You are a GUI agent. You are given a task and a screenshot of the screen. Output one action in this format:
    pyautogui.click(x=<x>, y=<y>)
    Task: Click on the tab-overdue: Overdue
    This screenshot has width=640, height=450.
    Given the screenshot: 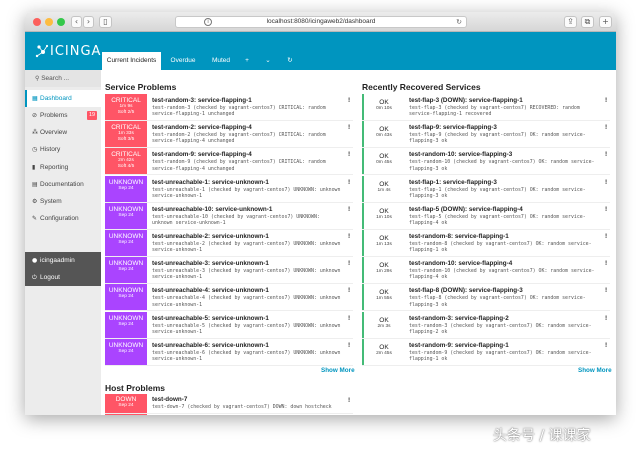 What is the action you would take?
    pyautogui.click(x=183, y=61)
    